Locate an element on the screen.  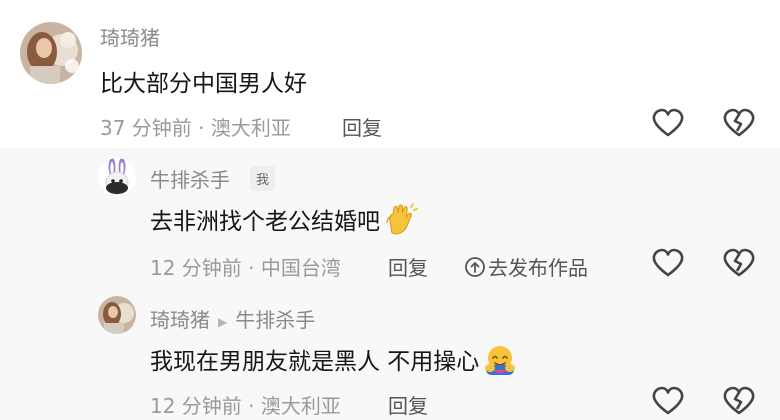
share-to-post-button: 去发布作品 is located at coordinates (526, 267).